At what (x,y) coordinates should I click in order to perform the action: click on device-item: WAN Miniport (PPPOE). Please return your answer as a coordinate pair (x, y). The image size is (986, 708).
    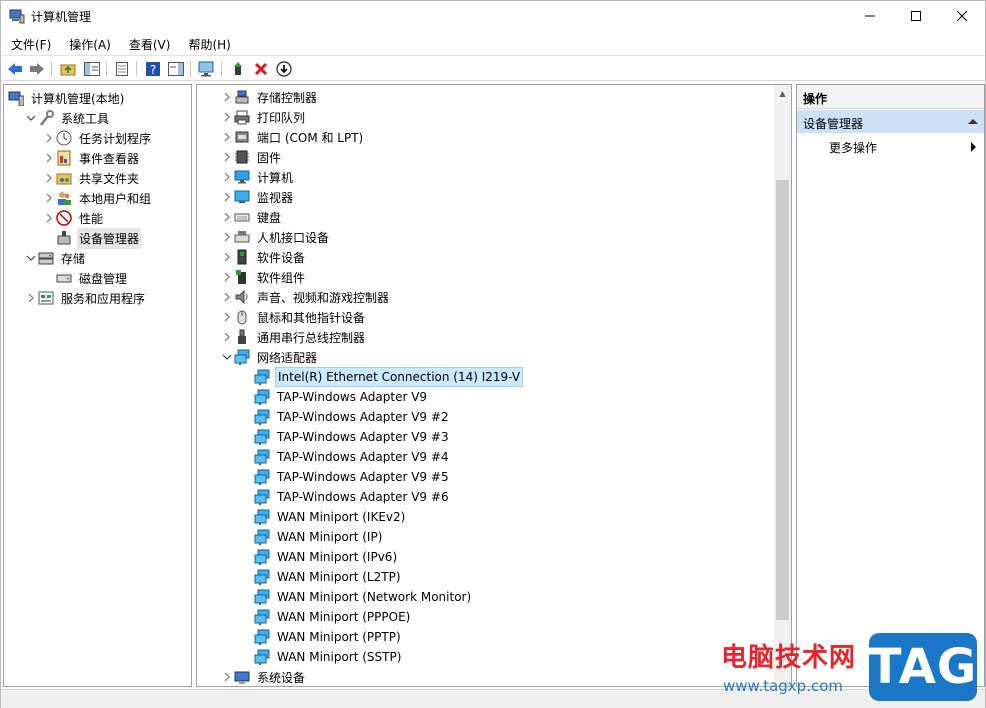
    Looking at the image, I should click on (326, 617).